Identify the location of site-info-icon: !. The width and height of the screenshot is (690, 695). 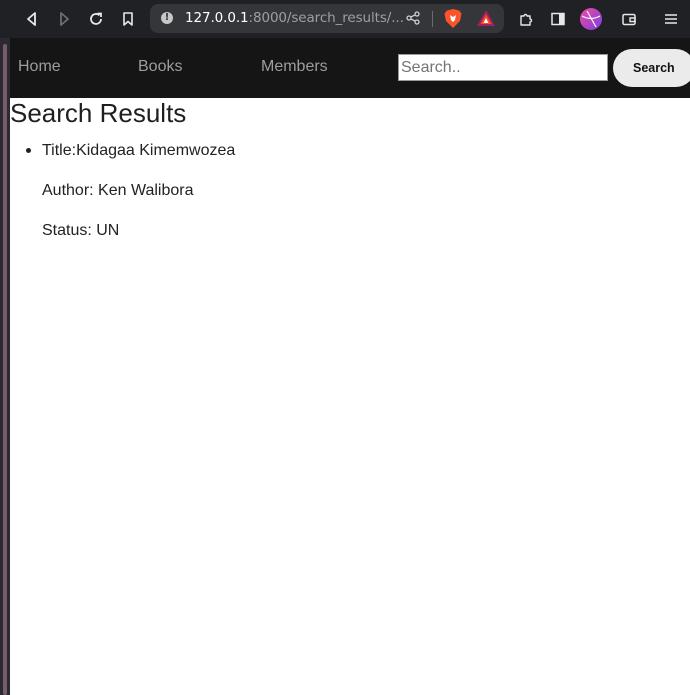
(167, 18).